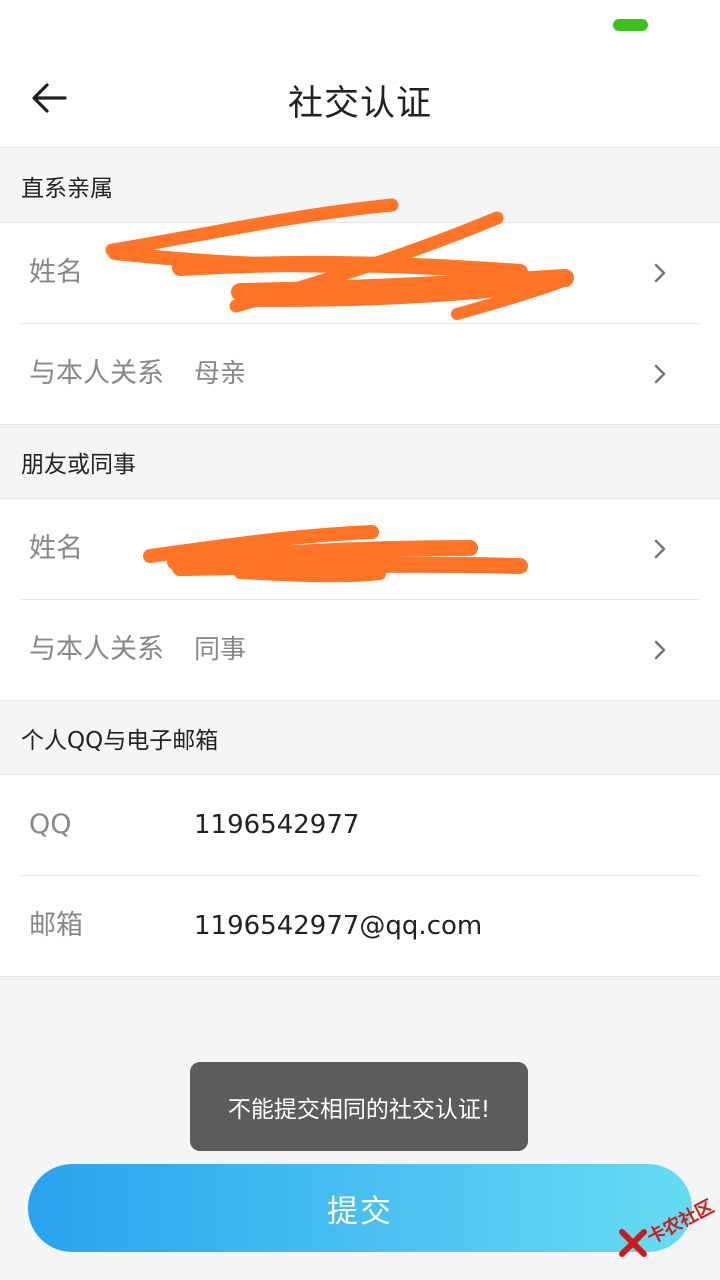 The height and width of the screenshot is (1280, 720). Describe the element at coordinates (630, 25) in the screenshot. I see `battery-icon` at that location.